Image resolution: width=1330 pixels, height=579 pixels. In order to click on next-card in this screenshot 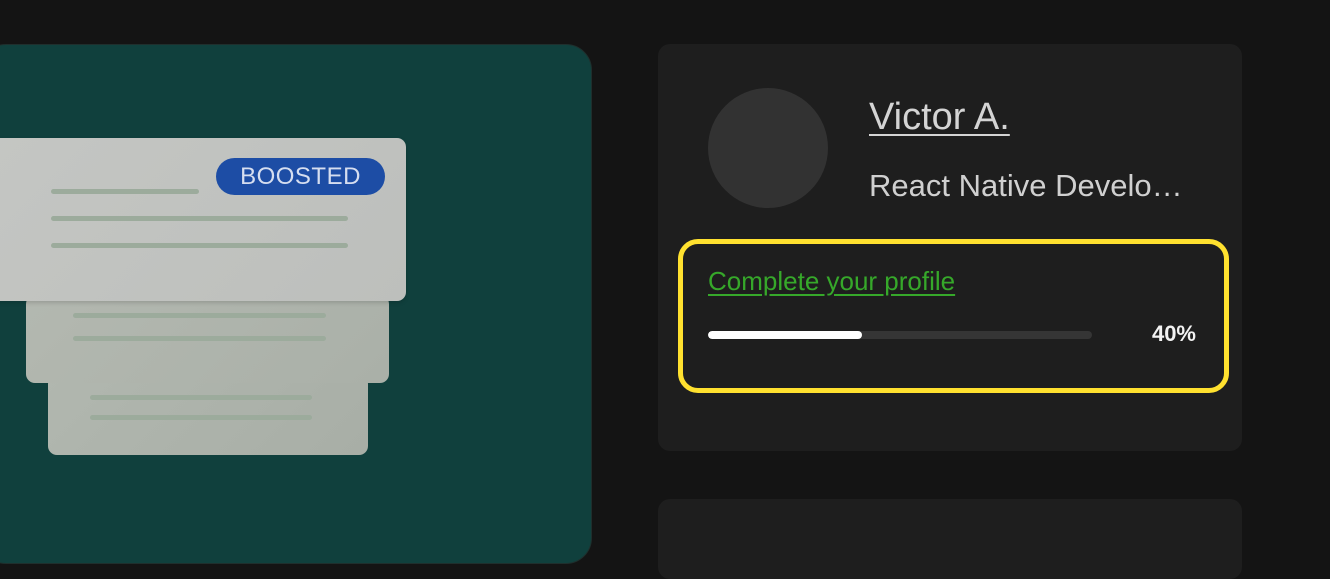, I will do `click(950, 539)`.